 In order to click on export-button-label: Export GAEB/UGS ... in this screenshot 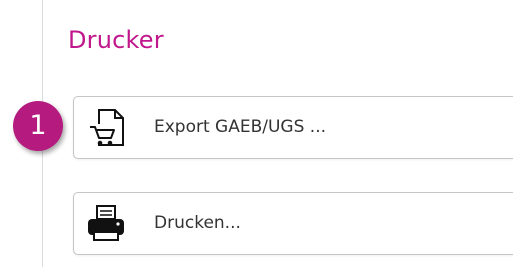, I will do `click(240, 127)`.